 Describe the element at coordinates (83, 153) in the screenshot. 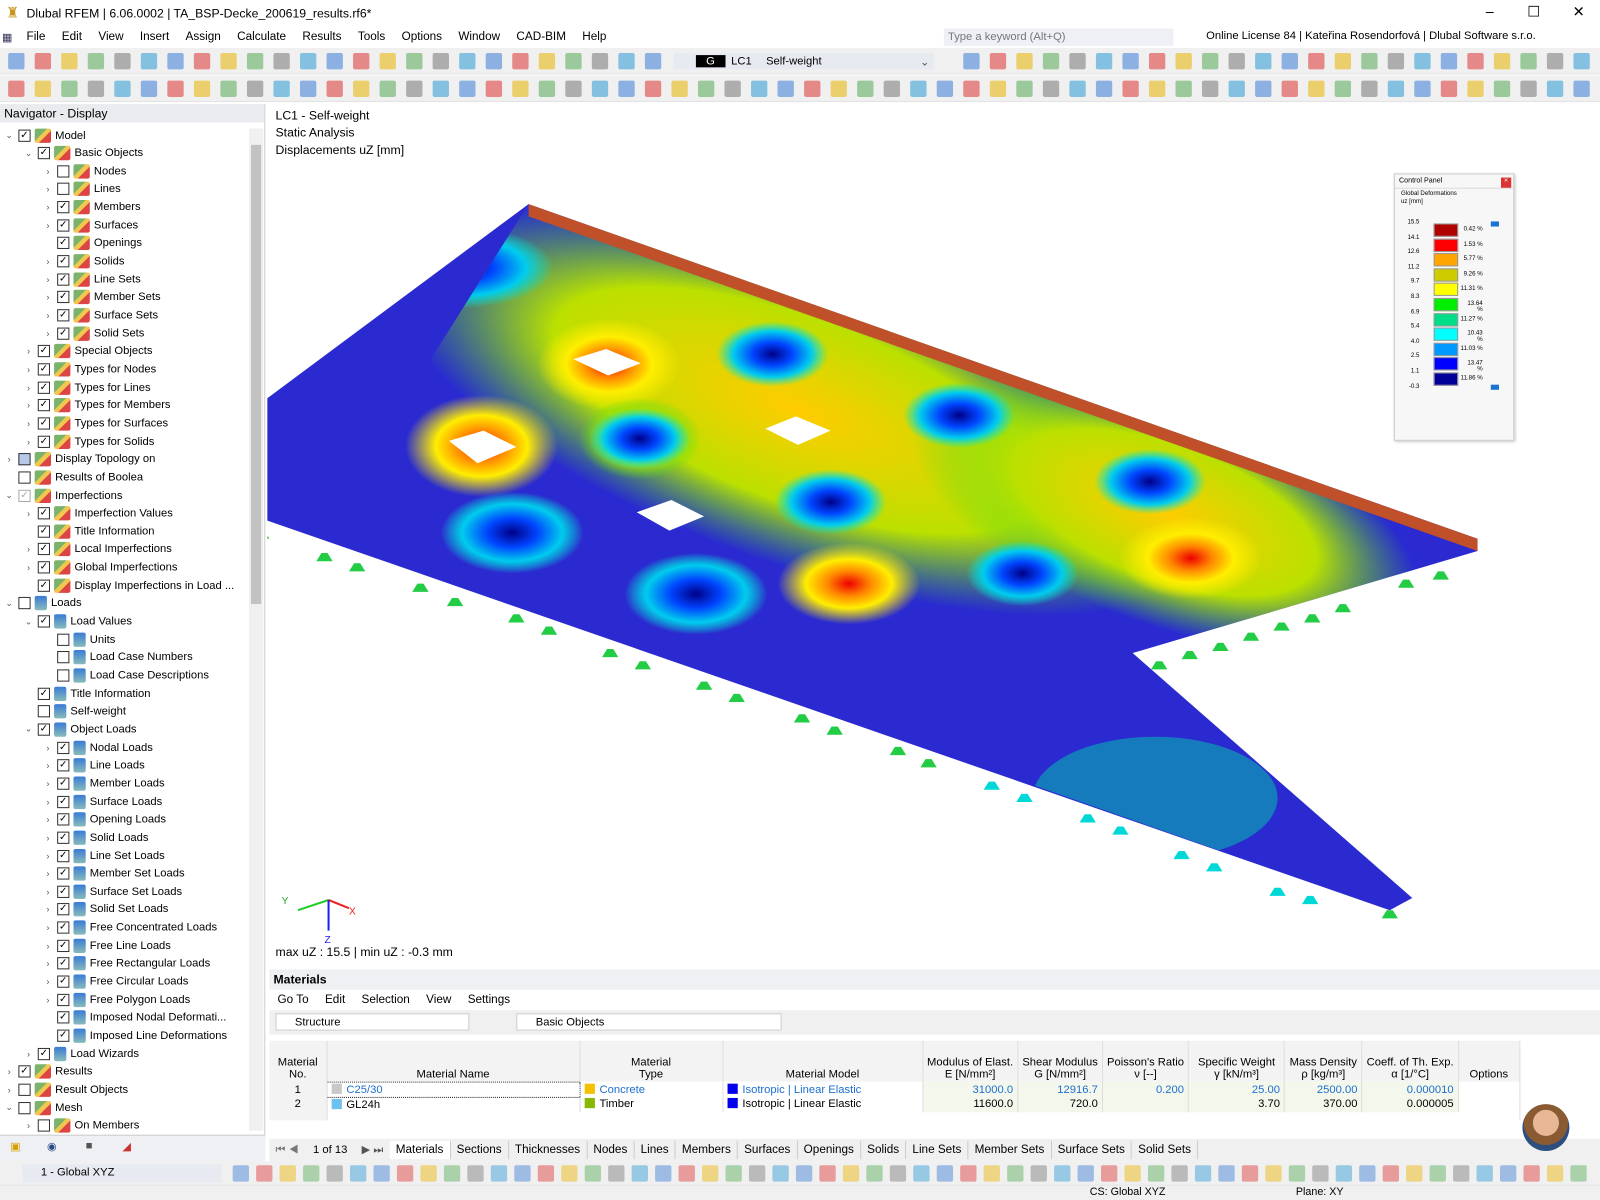

I see `nav-item-basic-objects: ⌄ ✓ Basic Objects` at that location.